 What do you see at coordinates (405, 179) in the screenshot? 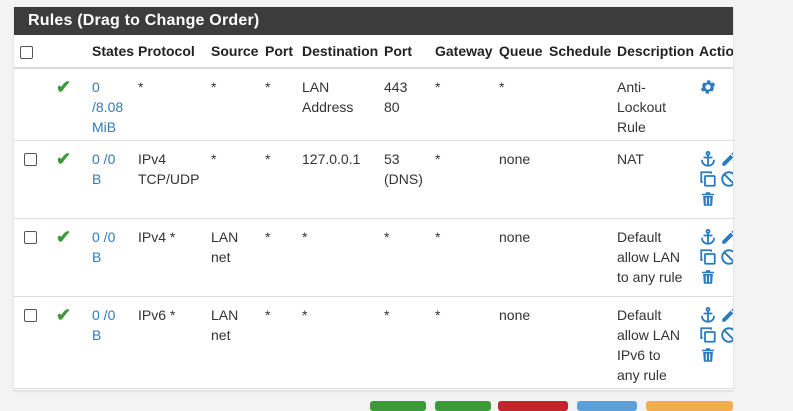
I see `dest-port-cell: 53 (DNS)` at bounding box center [405, 179].